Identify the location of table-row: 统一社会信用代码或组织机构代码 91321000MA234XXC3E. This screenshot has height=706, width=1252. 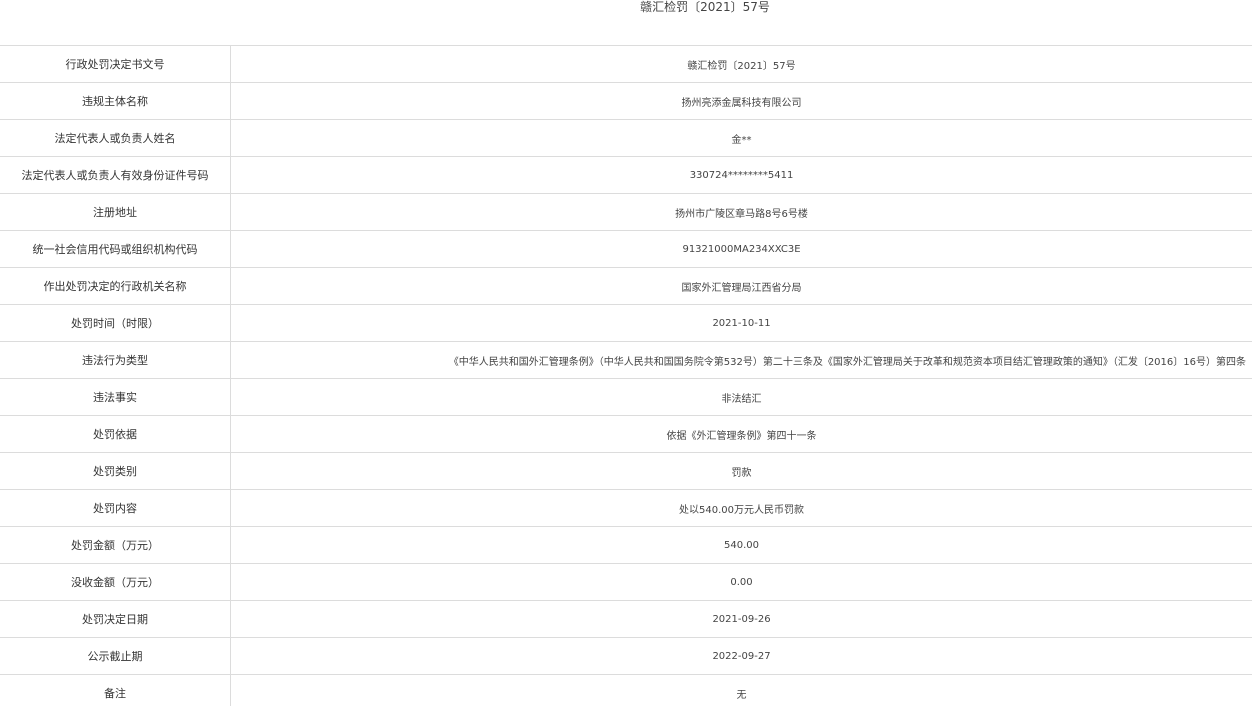
(626, 249).